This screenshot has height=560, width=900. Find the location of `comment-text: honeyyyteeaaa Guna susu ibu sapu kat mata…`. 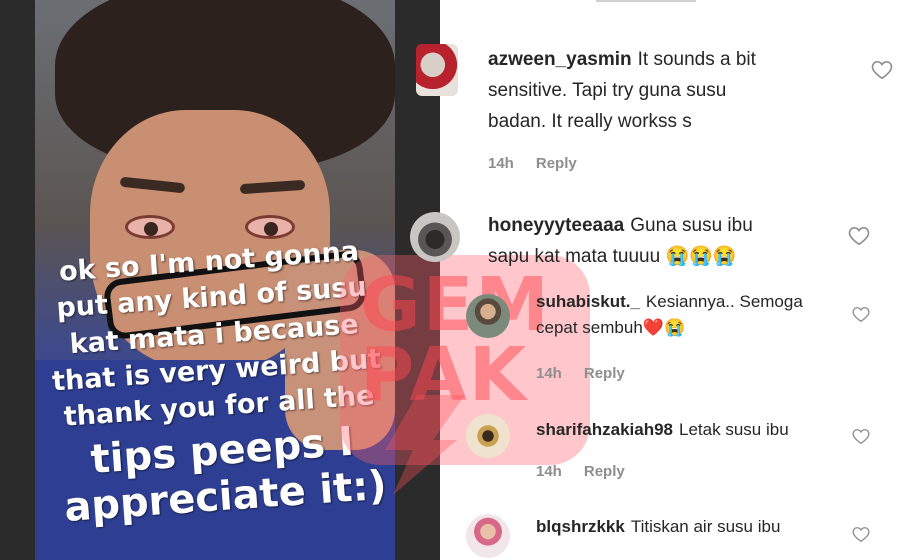

comment-text: honeyyyteeaaa Guna susu ibu sapu kat mata… is located at coordinates (658, 241).